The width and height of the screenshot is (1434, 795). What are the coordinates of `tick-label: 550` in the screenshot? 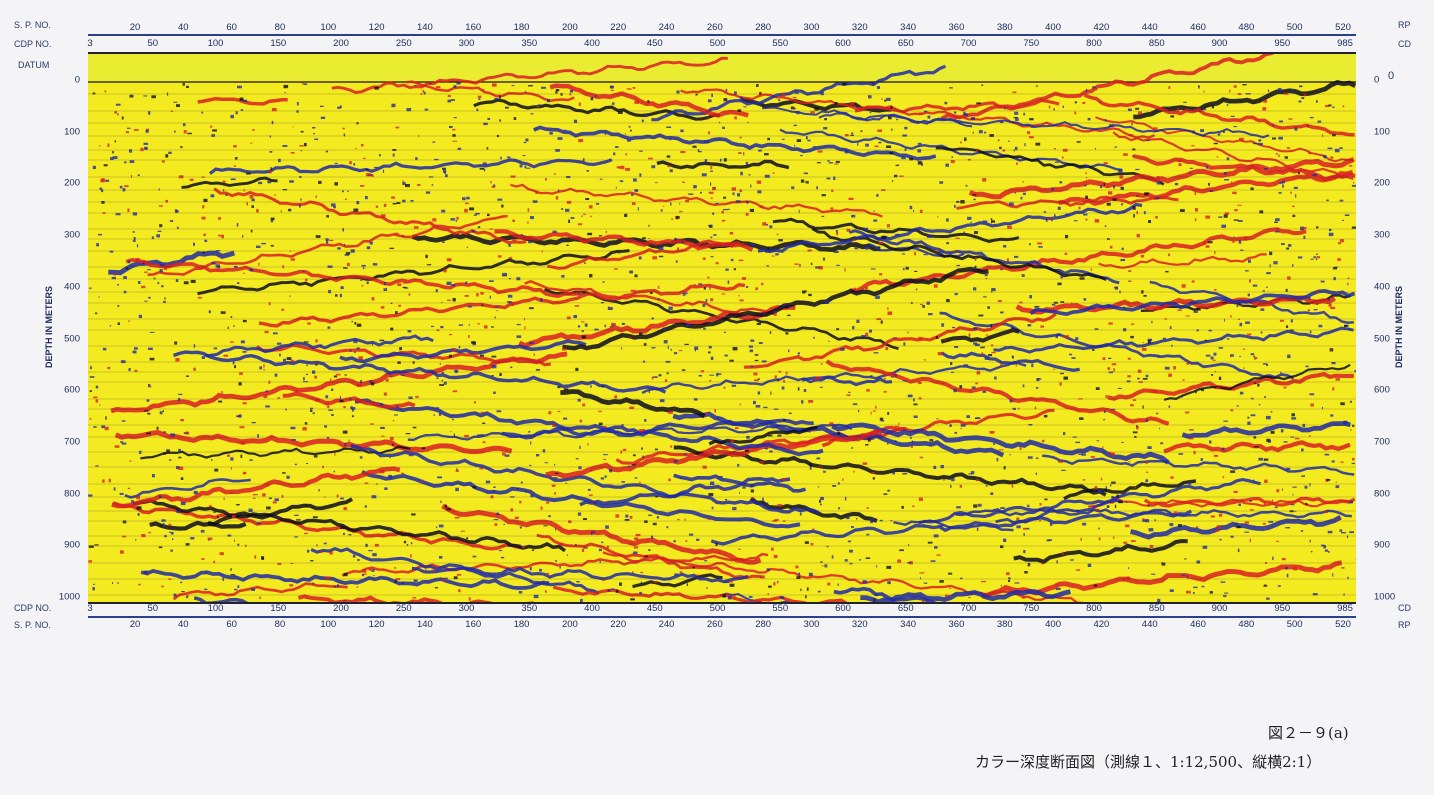 It's located at (780, 608).